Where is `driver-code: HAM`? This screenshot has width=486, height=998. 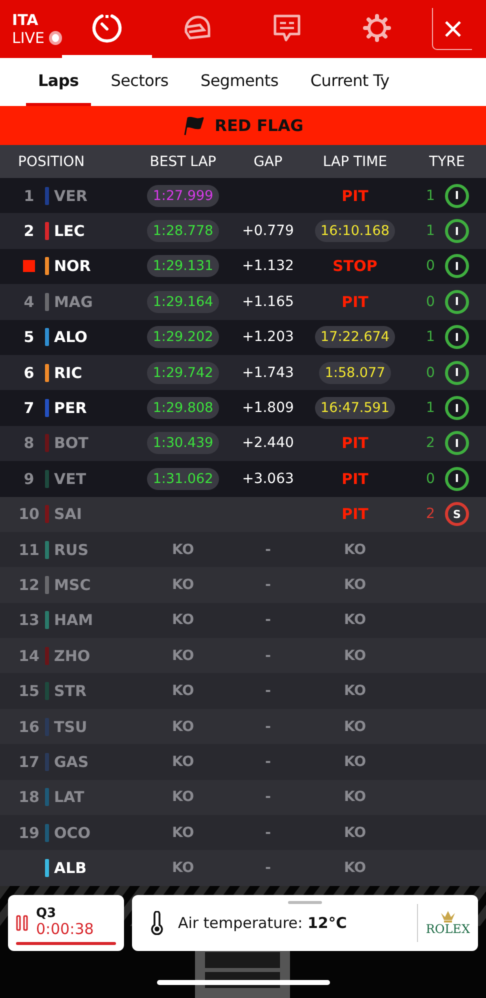
driver-code: HAM is located at coordinates (74, 620).